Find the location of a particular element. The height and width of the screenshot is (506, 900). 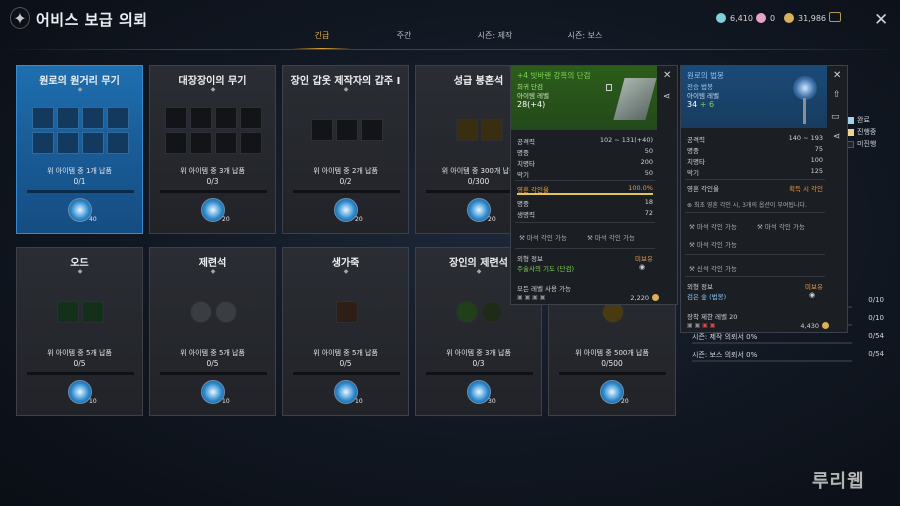

item-level-value: 34 is located at coordinates (692, 104).